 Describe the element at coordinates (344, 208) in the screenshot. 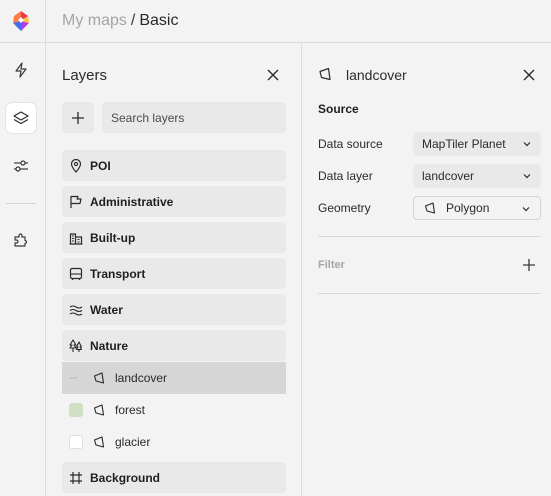

I see `geometry-label: Geometry` at that location.